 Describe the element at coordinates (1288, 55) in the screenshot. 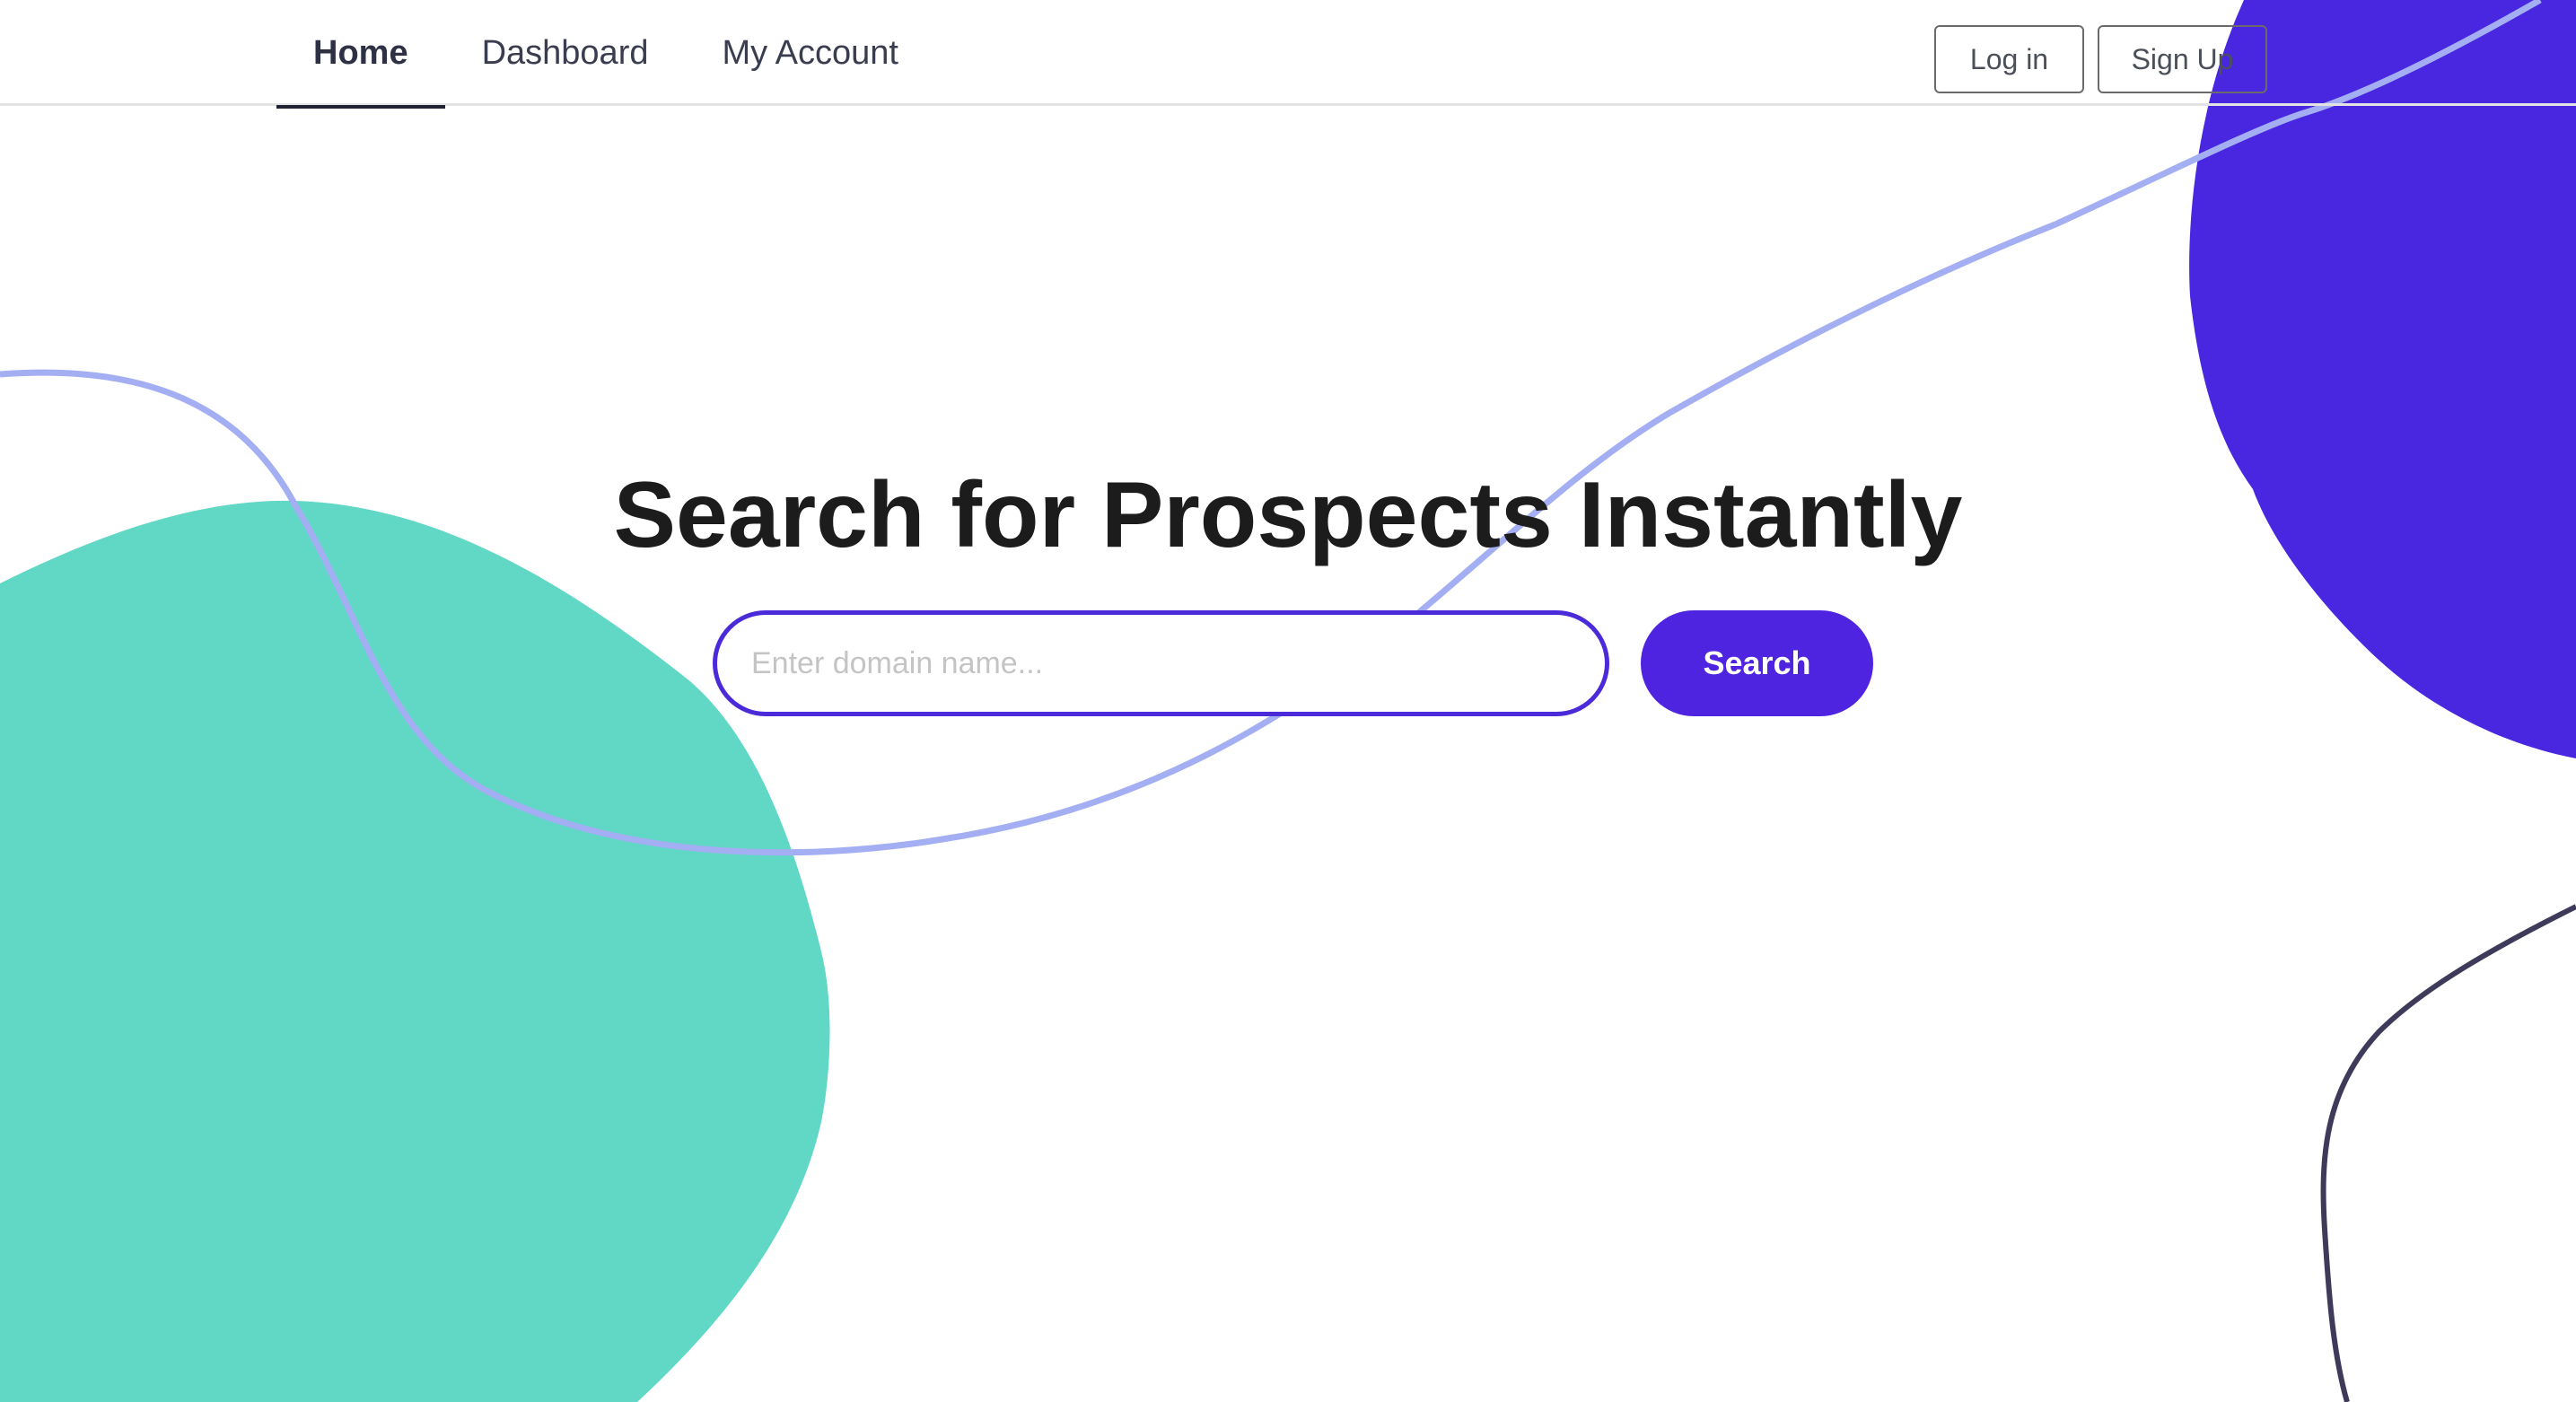

I see `top-navbar: Home Dashboard My Account Log in Sign Up` at that location.